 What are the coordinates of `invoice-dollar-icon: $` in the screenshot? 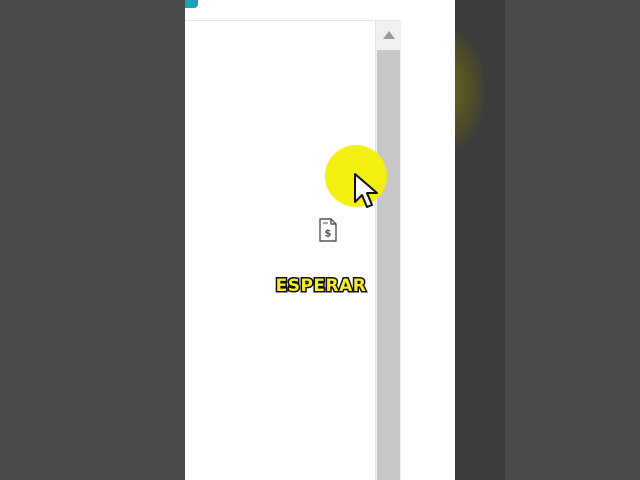 It's located at (328, 230).